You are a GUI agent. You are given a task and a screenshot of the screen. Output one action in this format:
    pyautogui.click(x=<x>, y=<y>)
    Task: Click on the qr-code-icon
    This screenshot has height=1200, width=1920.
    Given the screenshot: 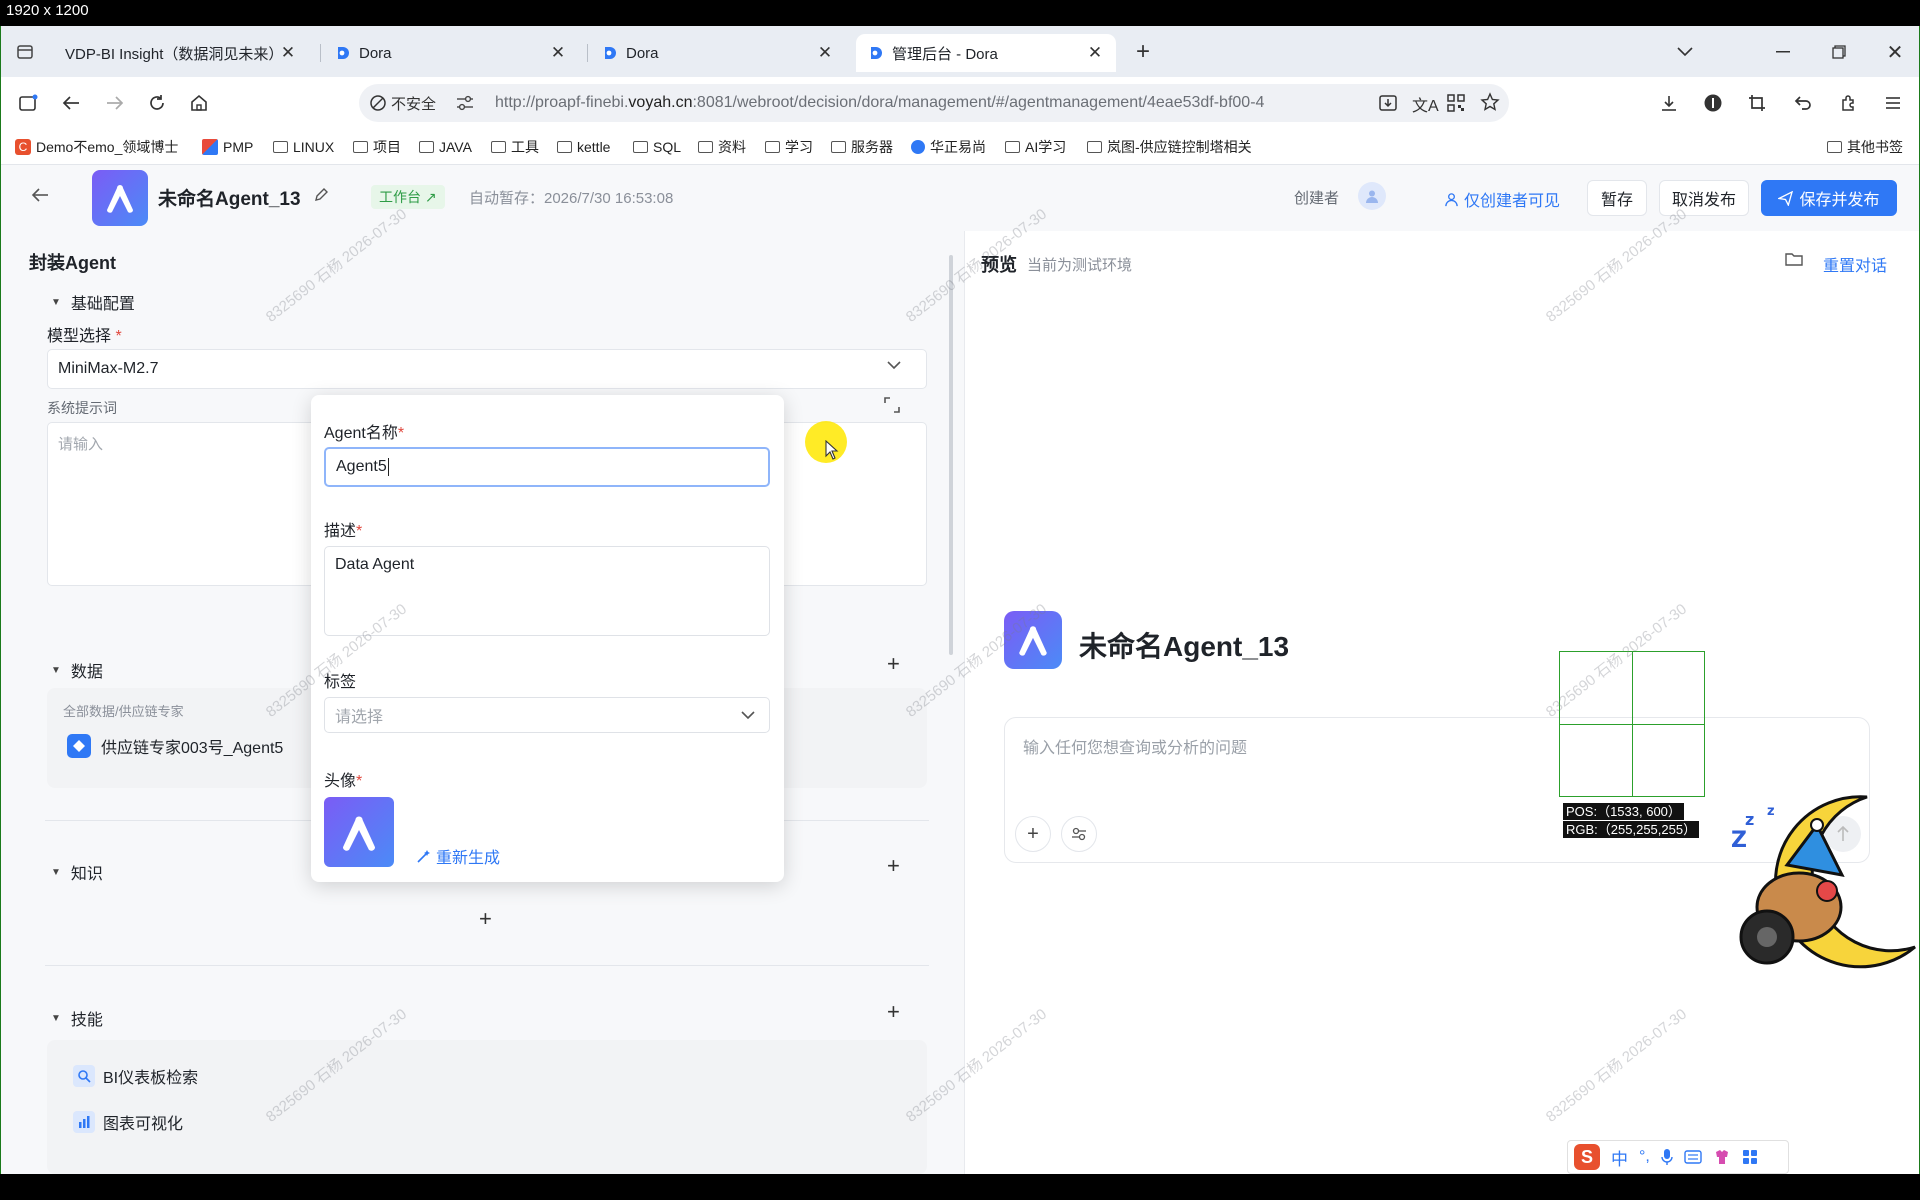 What is the action you would take?
    pyautogui.click(x=1456, y=103)
    